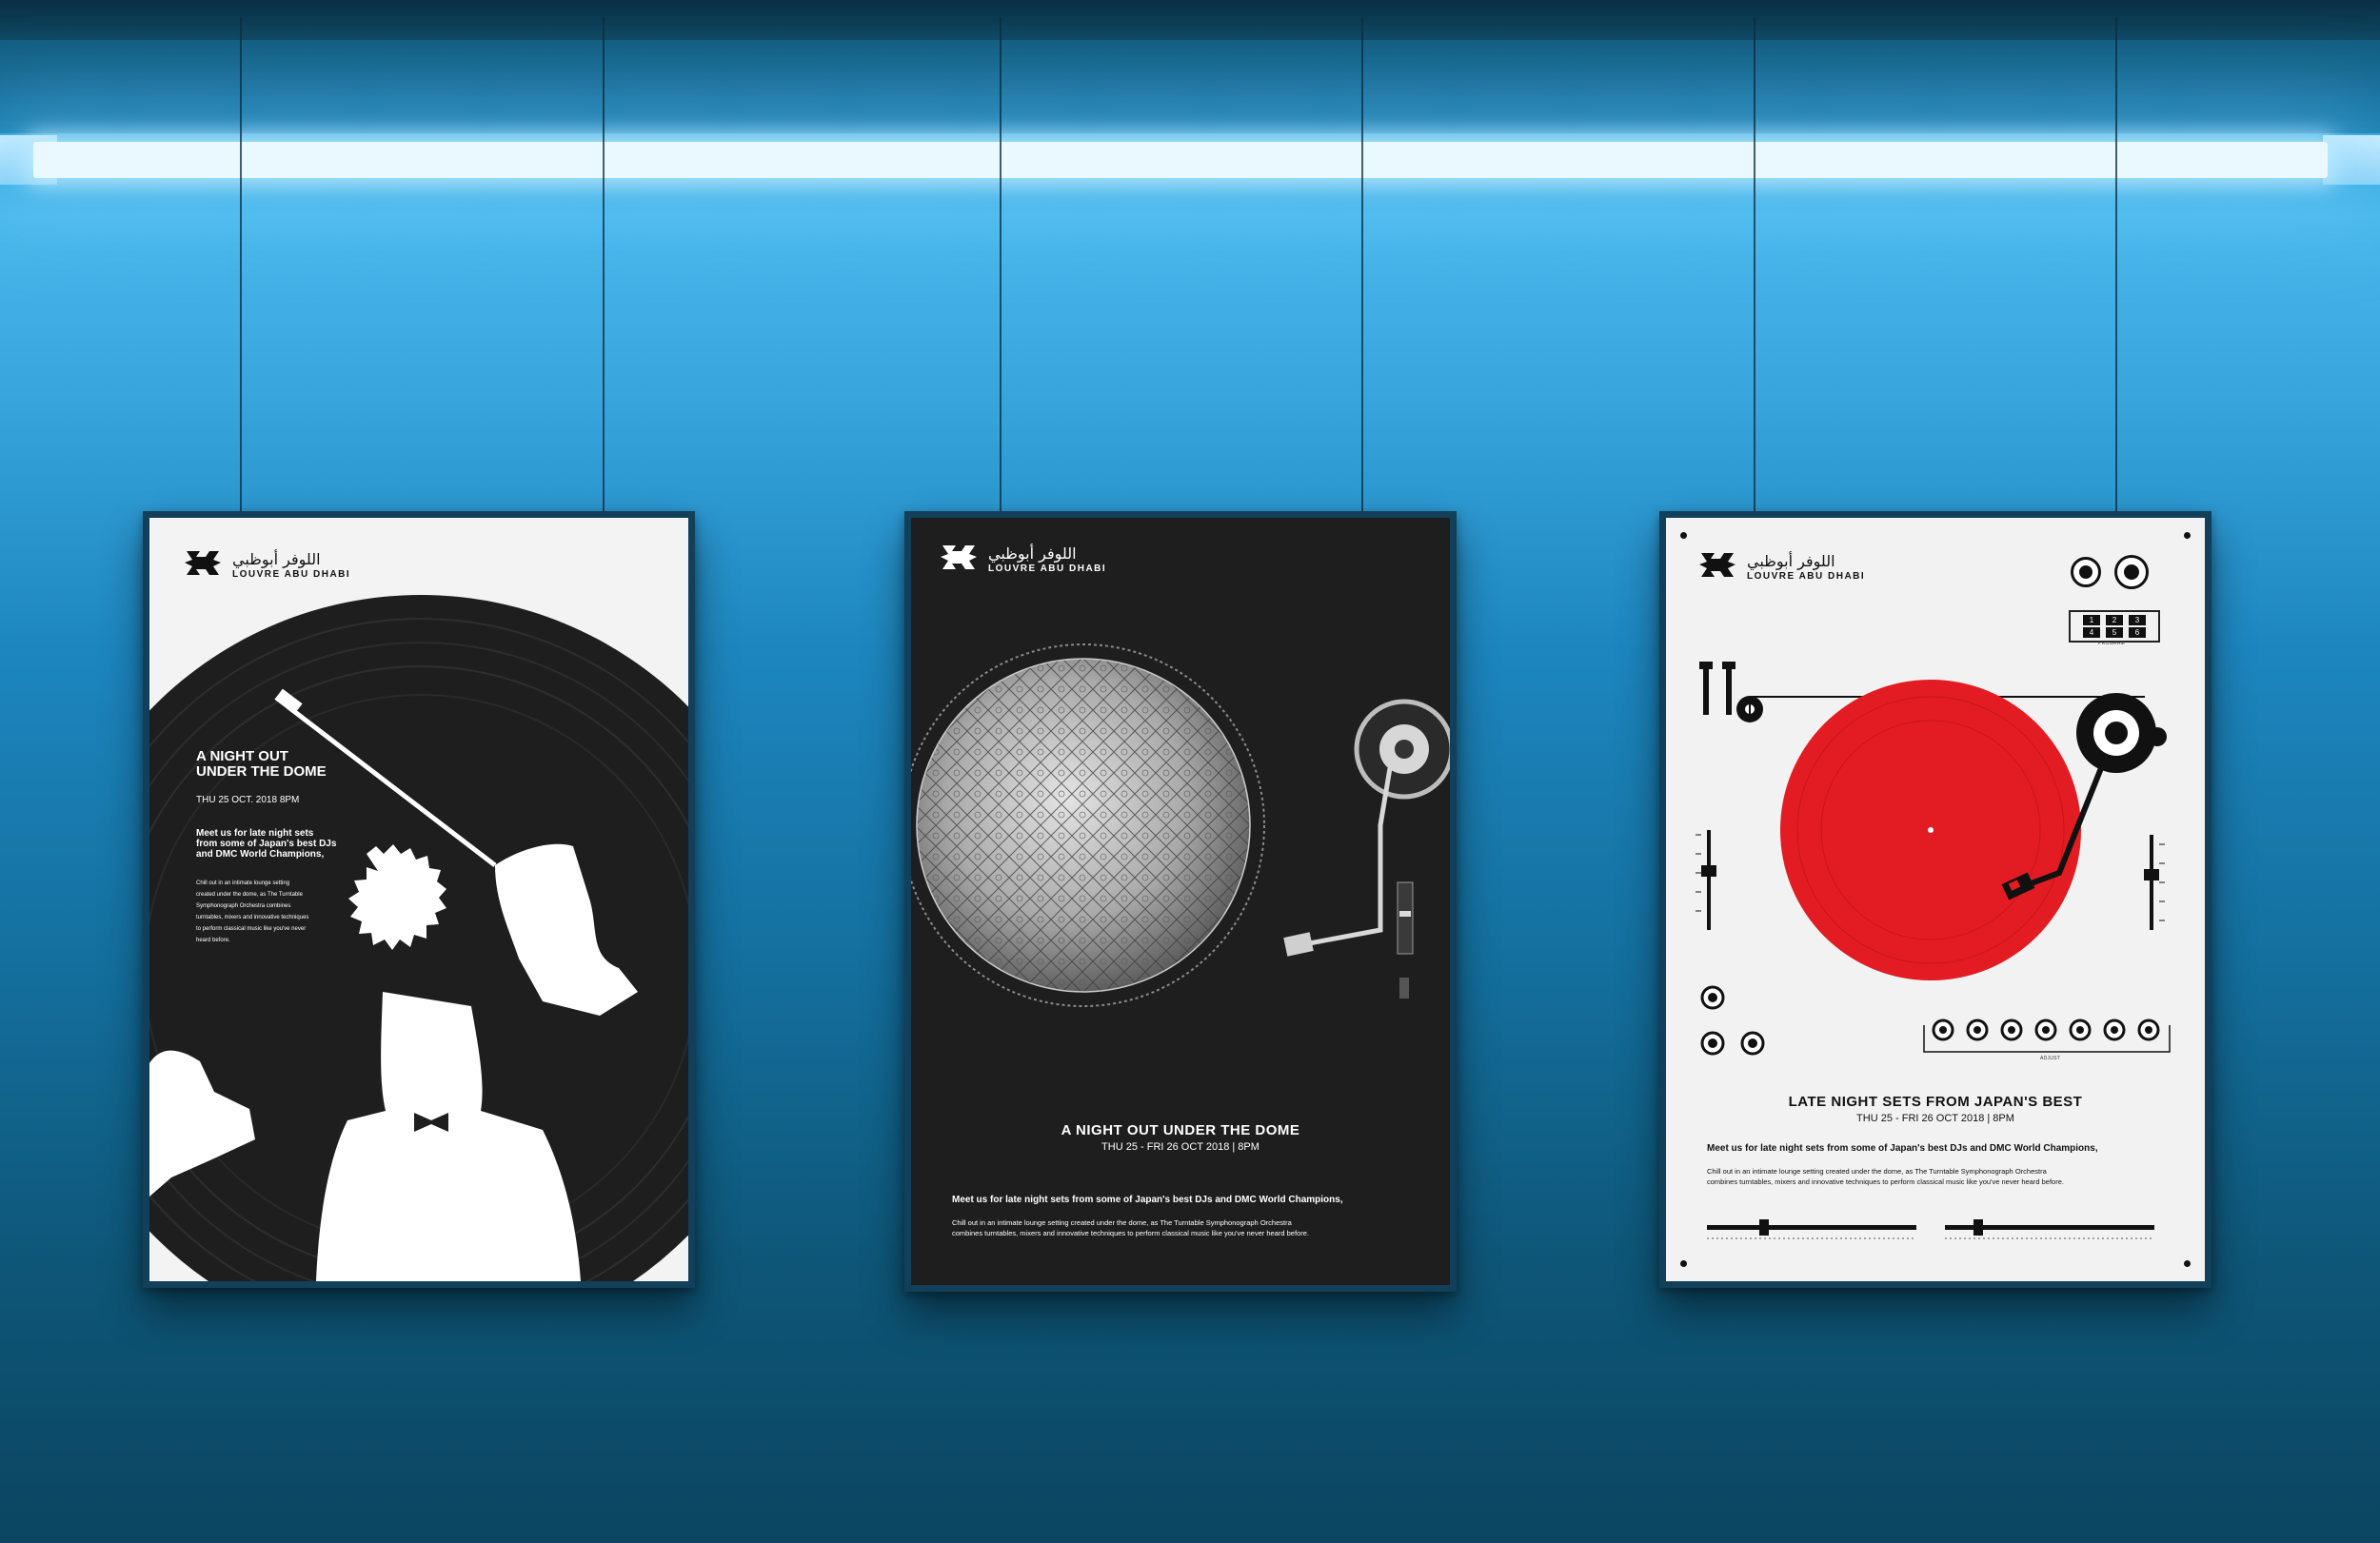  What do you see at coordinates (1190, 86) in the screenshot?
I see `ceiling-band` at bounding box center [1190, 86].